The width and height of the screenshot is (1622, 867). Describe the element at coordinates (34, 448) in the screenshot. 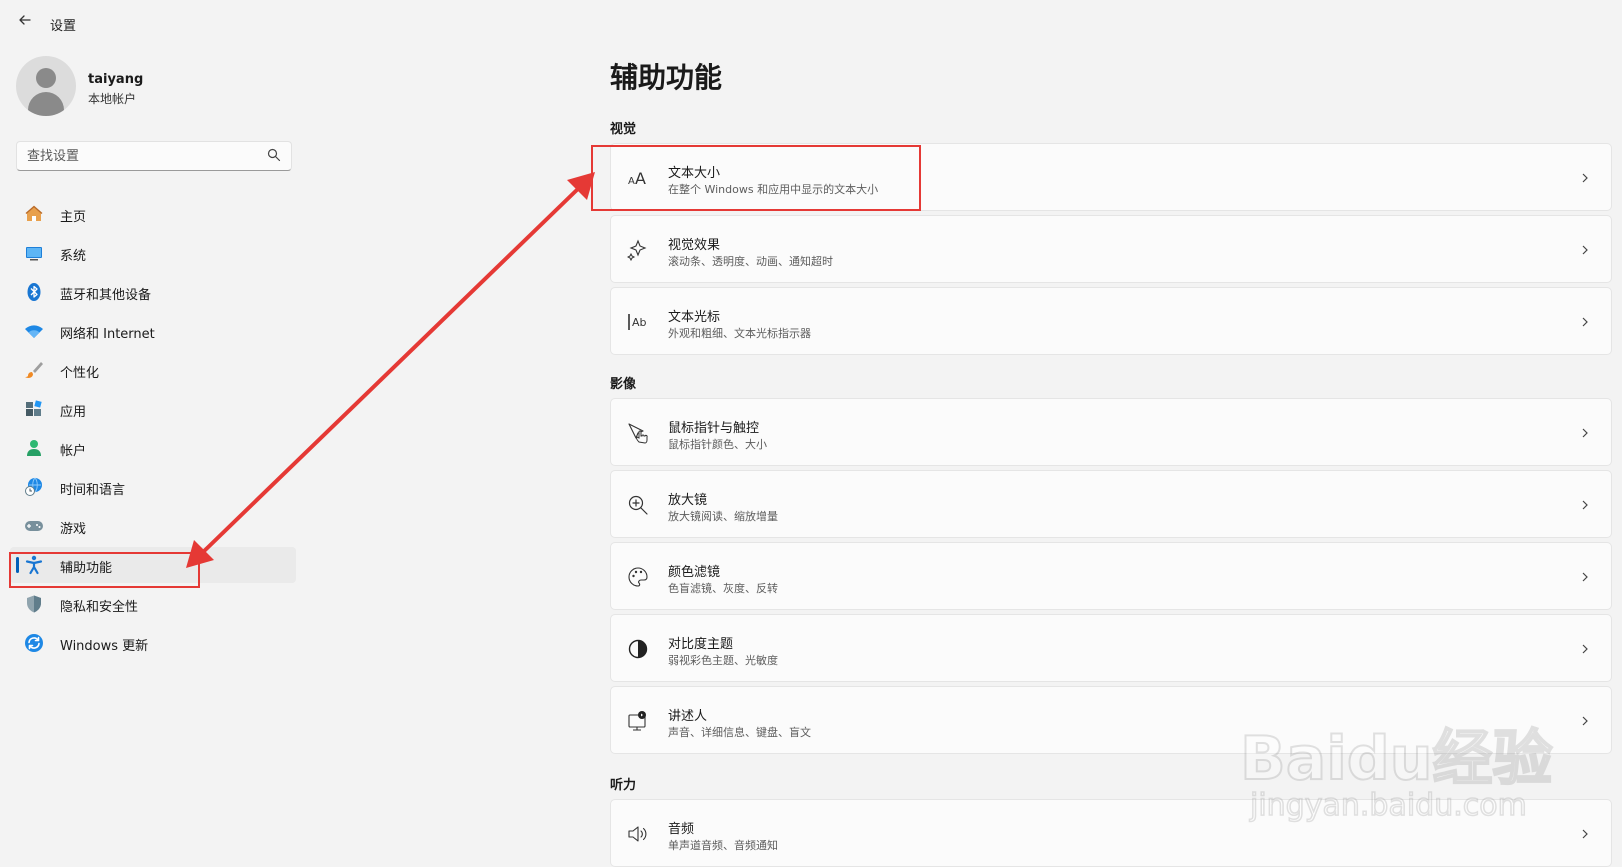

I see `account-icon` at that location.